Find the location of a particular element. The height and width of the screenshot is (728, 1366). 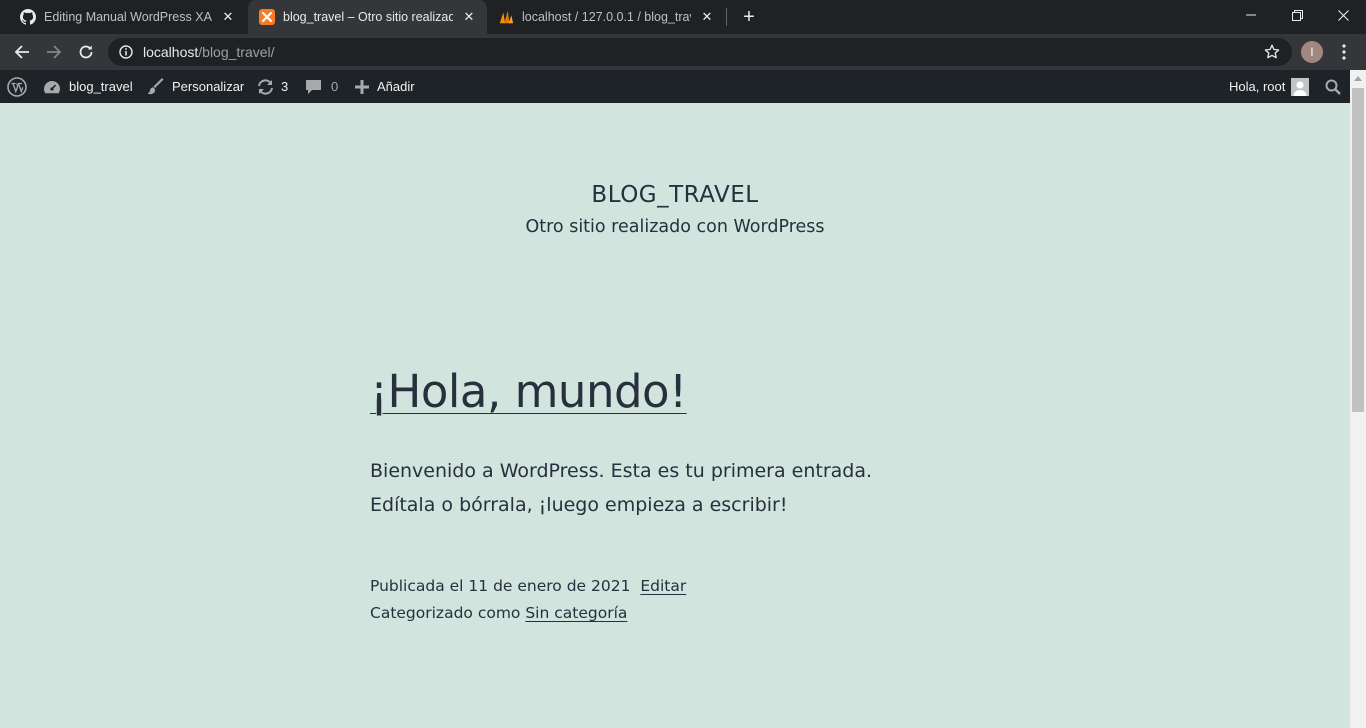

new-tab-button: + is located at coordinates (749, 17).